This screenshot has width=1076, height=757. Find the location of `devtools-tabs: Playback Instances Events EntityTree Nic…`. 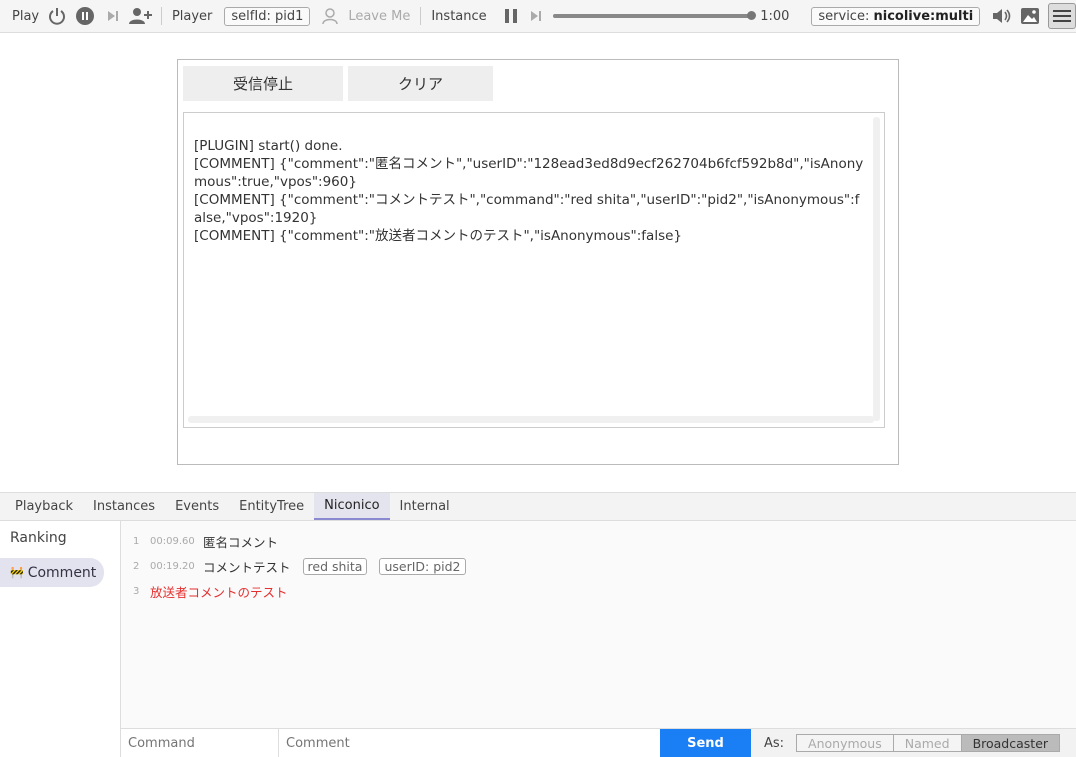

devtools-tabs: Playback Instances Events EntityTree Nic… is located at coordinates (538, 506).